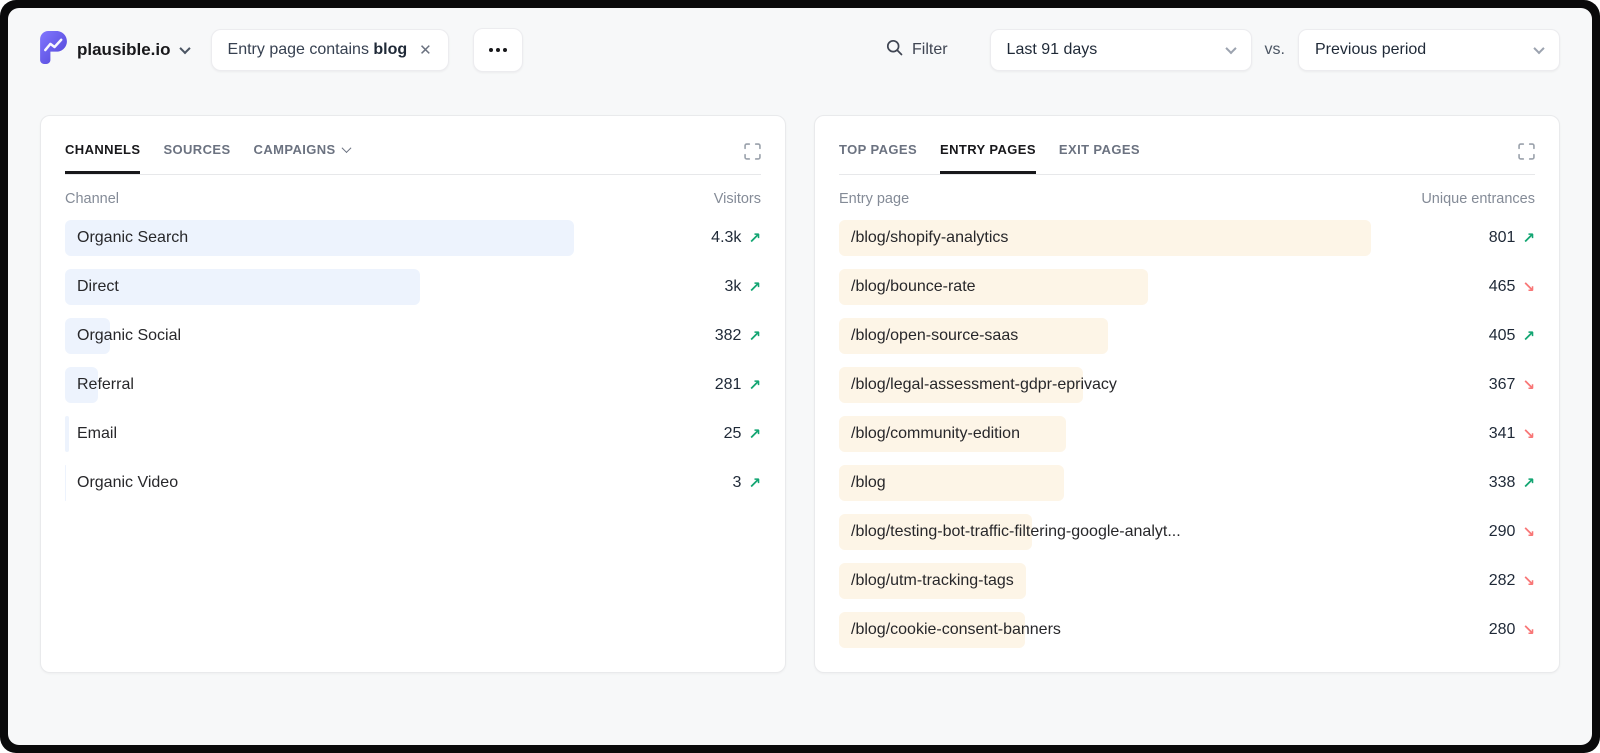  I want to click on plausible-logo-icon, so click(53, 50).